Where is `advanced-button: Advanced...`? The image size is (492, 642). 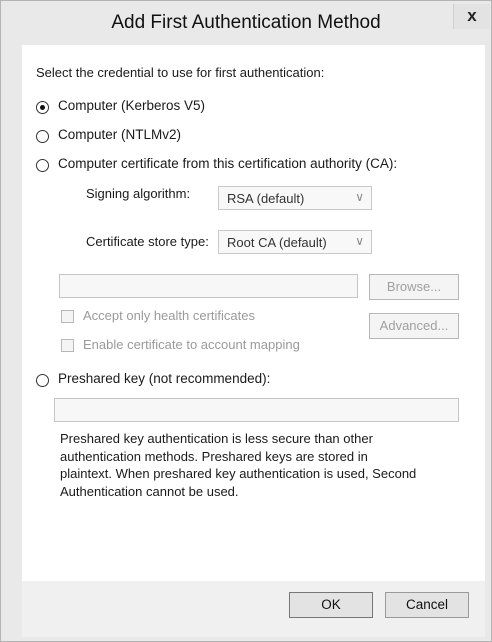 advanced-button: Advanced... is located at coordinates (414, 326).